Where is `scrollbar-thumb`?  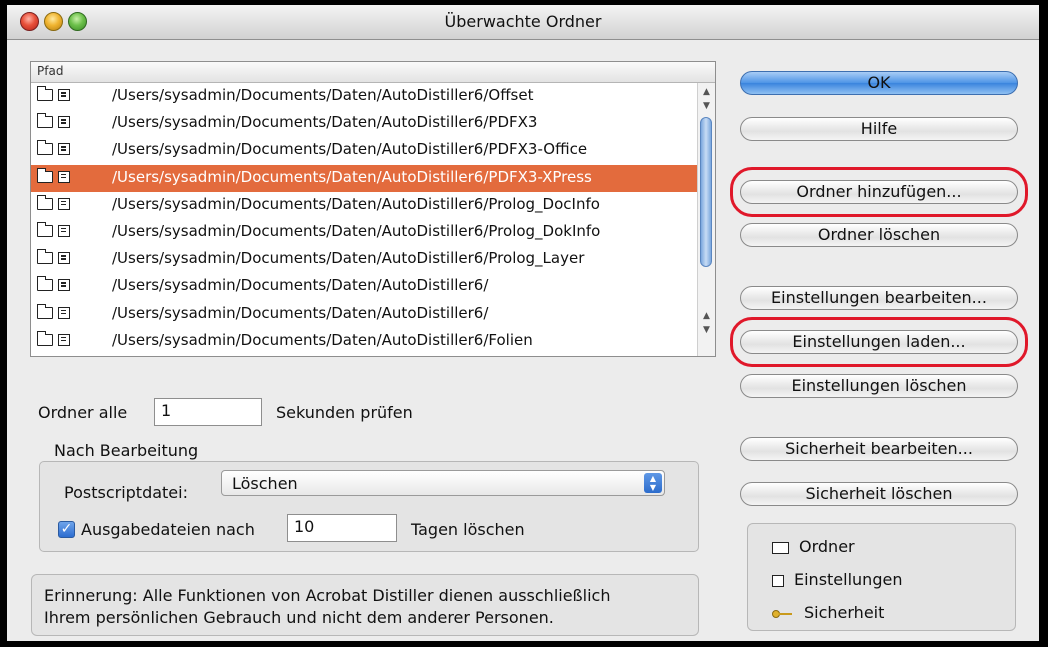
scrollbar-thumb is located at coordinates (706, 192).